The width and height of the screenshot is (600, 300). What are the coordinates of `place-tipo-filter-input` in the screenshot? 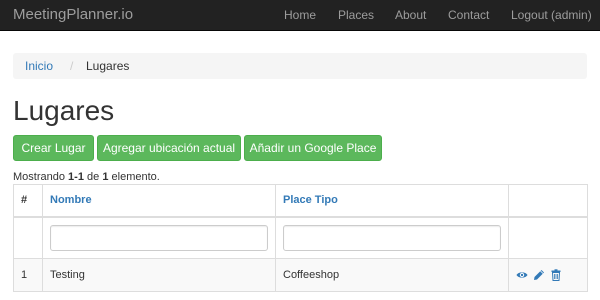 It's located at (392, 237).